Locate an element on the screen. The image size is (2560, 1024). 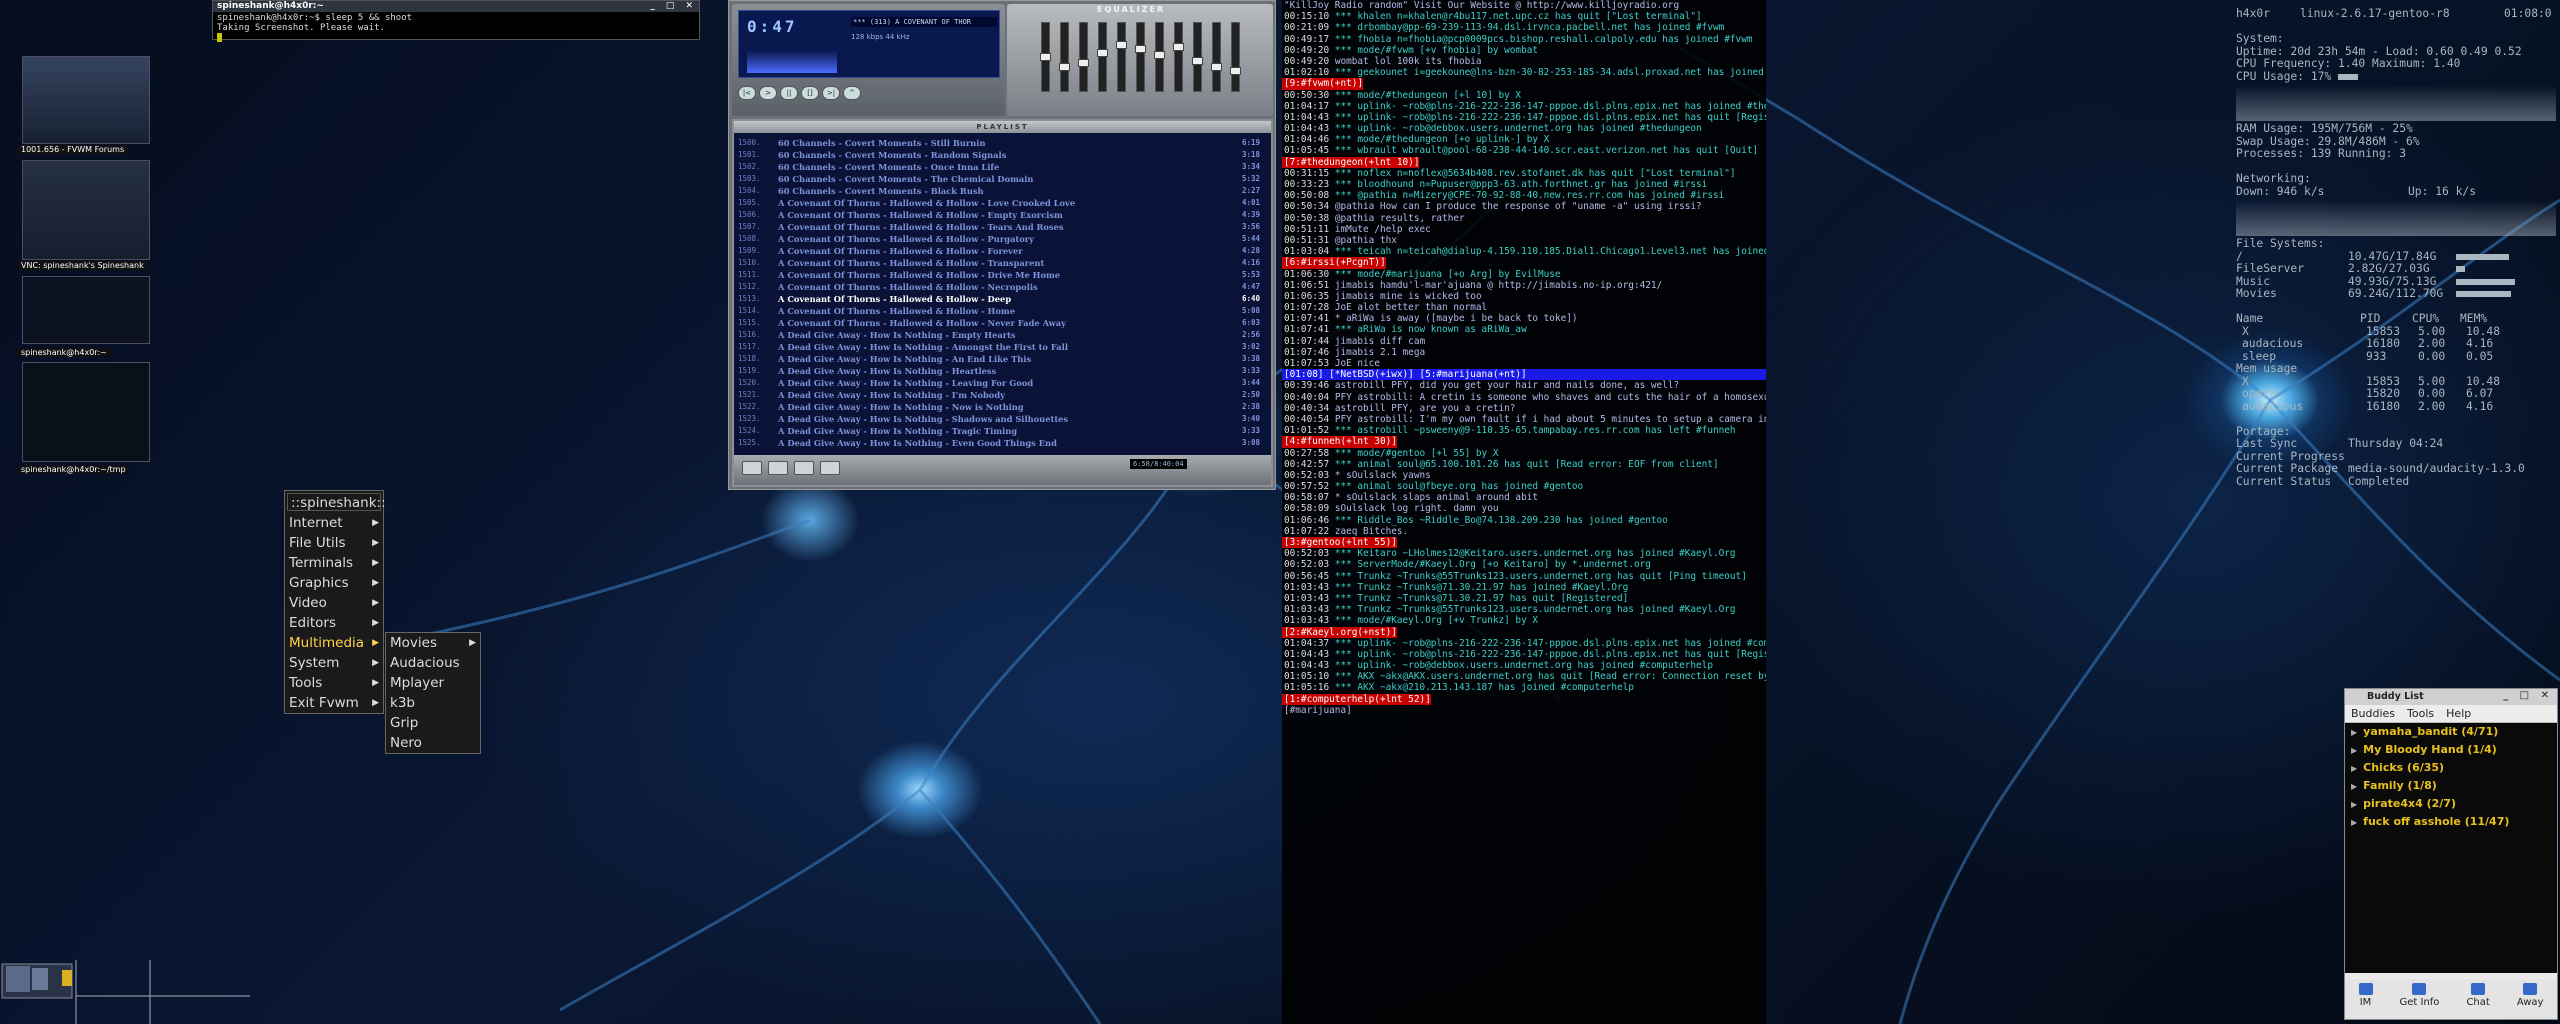
transport-button: [] is located at coordinates (810, 93).